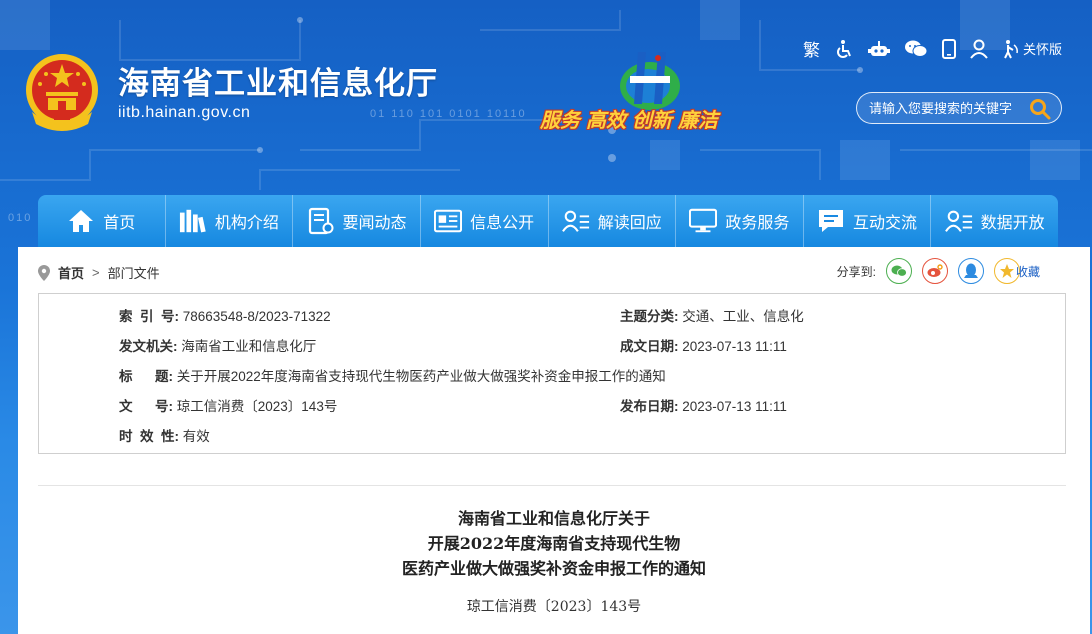 This screenshot has width=1092, height=634. What do you see at coordinates (856, 271) in the screenshot?
I see `share-label: 分享到:` at bounding box center [856, 271].